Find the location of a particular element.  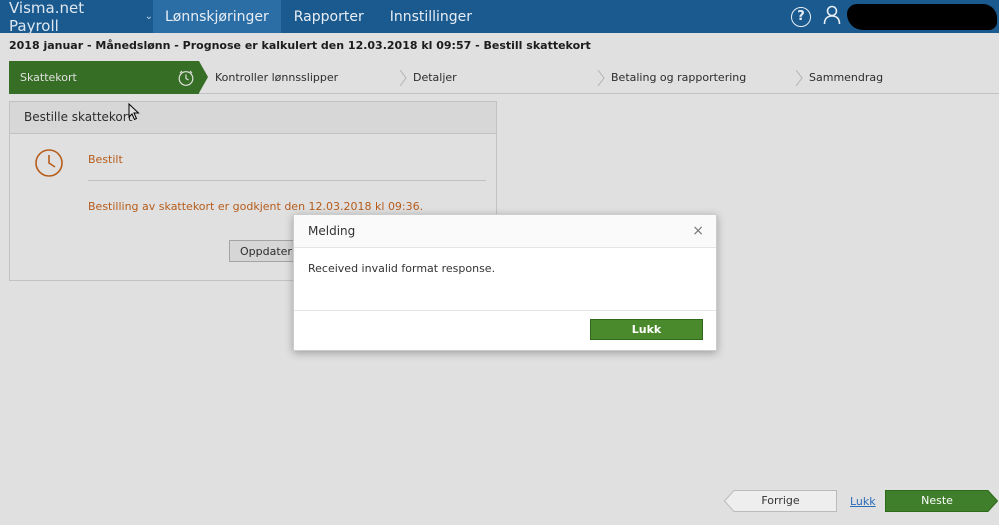

user-icon is located at coordinates (832, 16).